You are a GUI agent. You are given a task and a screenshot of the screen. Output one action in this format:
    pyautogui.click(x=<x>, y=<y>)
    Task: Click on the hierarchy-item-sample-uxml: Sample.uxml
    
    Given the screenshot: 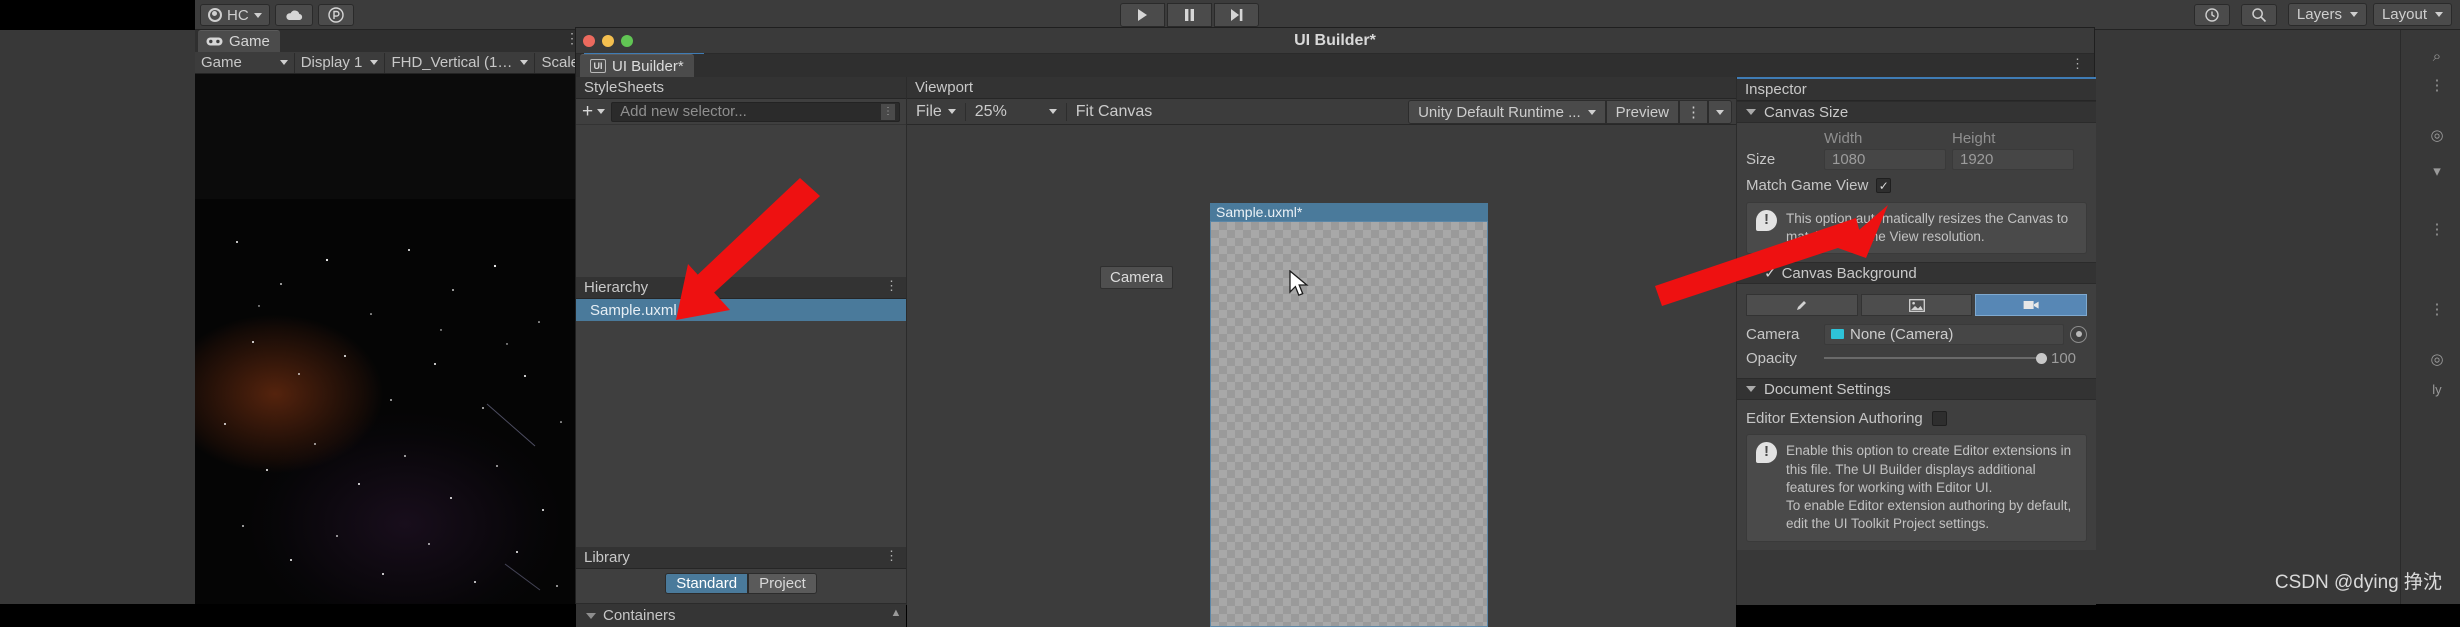 What is the action you would take?
    pyautogui.click(x=741, y=310)
    